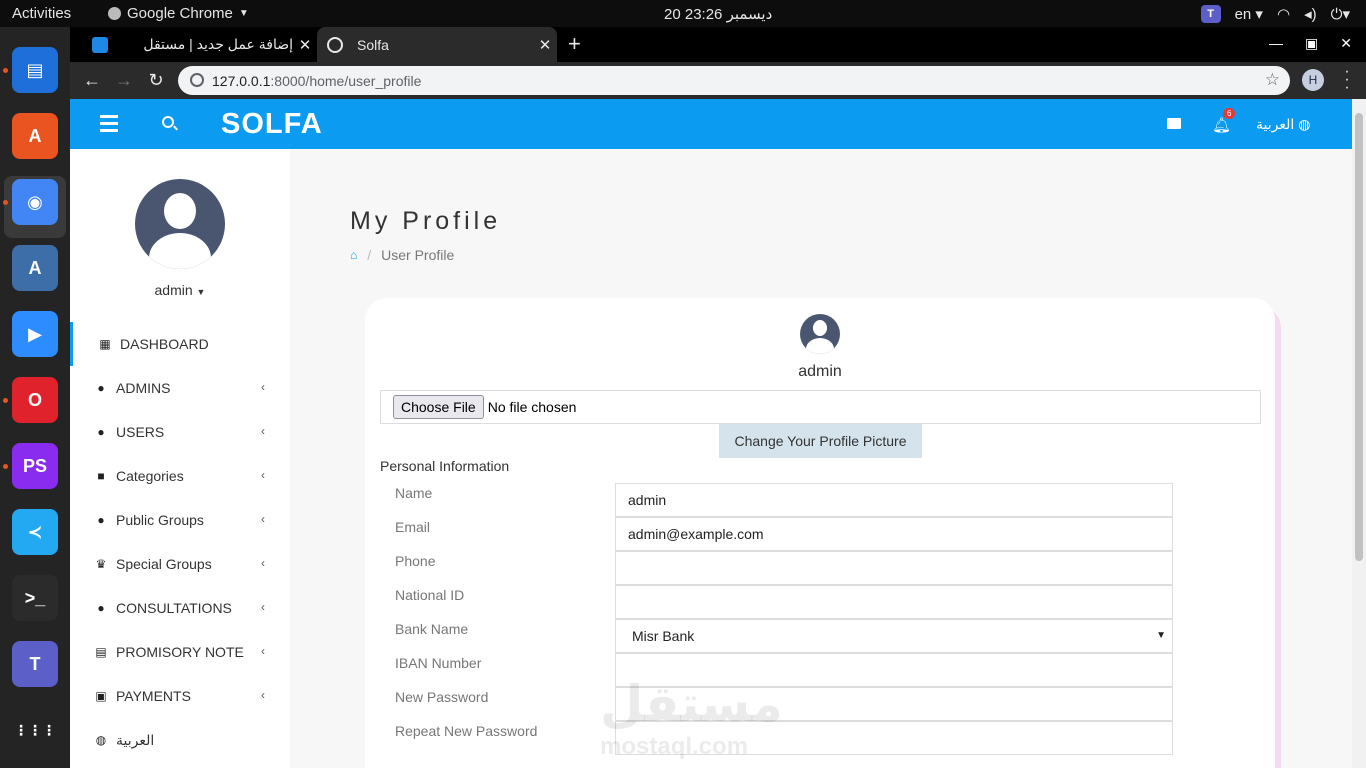  I want to click on user-dropdown: admin ▼, so click(180, 290).